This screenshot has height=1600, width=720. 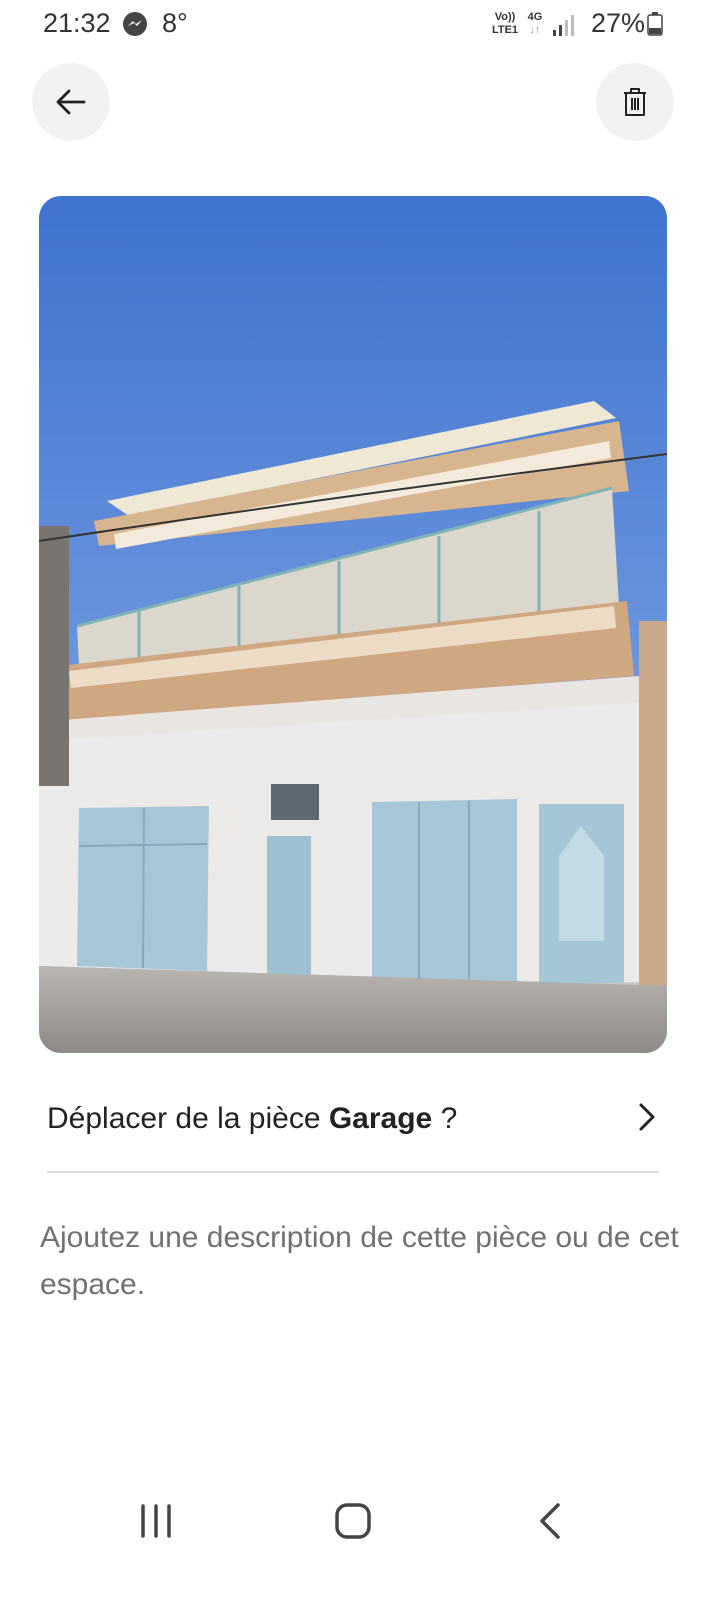 I want to click on signal-icon, so click(x=563, y=25).